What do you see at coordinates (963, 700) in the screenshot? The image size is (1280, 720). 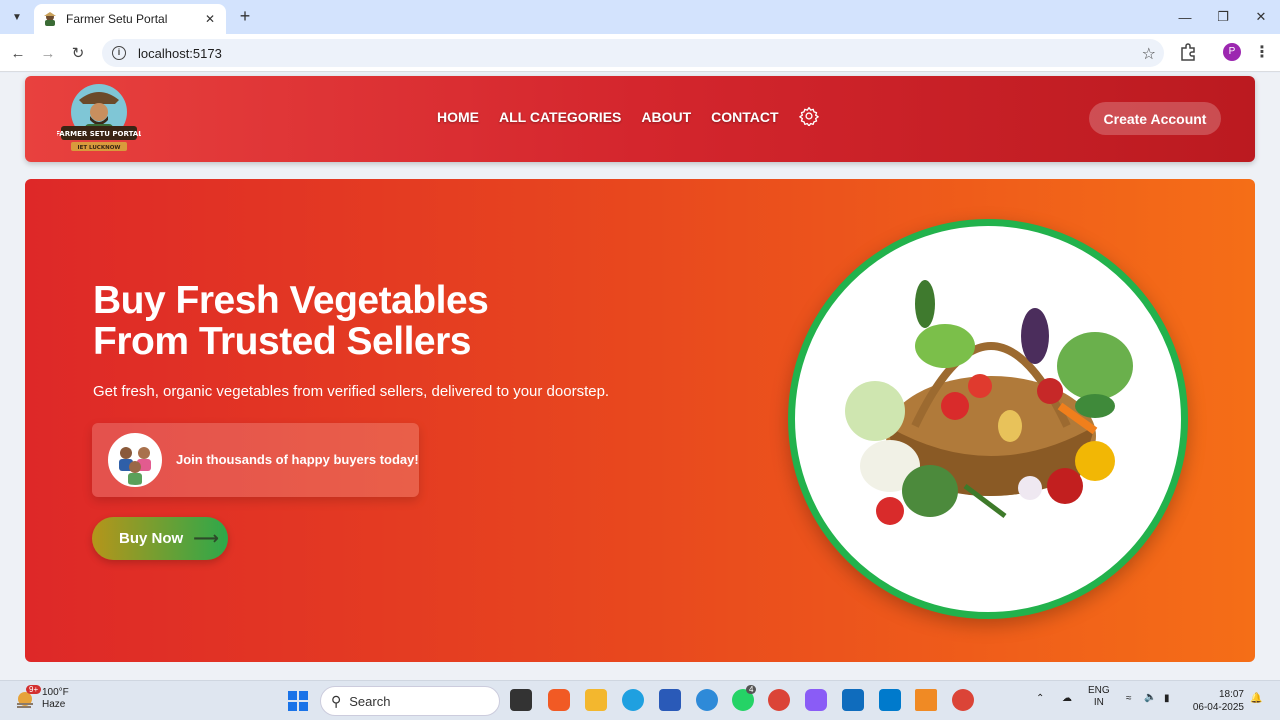 I see `chrome-profile-icon` at bounding box center [963, 700].